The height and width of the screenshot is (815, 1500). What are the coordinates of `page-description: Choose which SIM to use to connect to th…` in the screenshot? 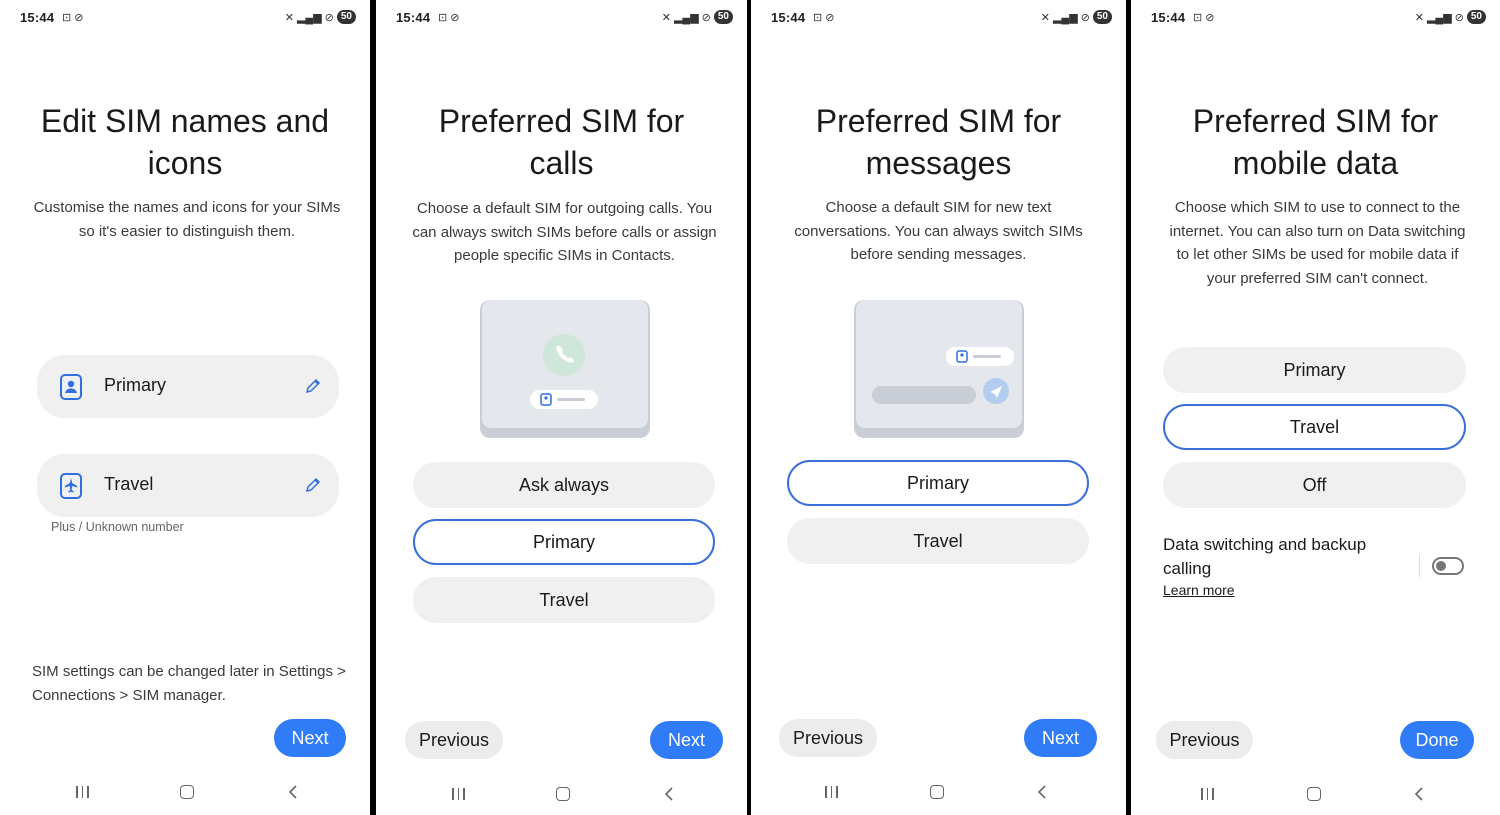 It's located at (1317, 243).